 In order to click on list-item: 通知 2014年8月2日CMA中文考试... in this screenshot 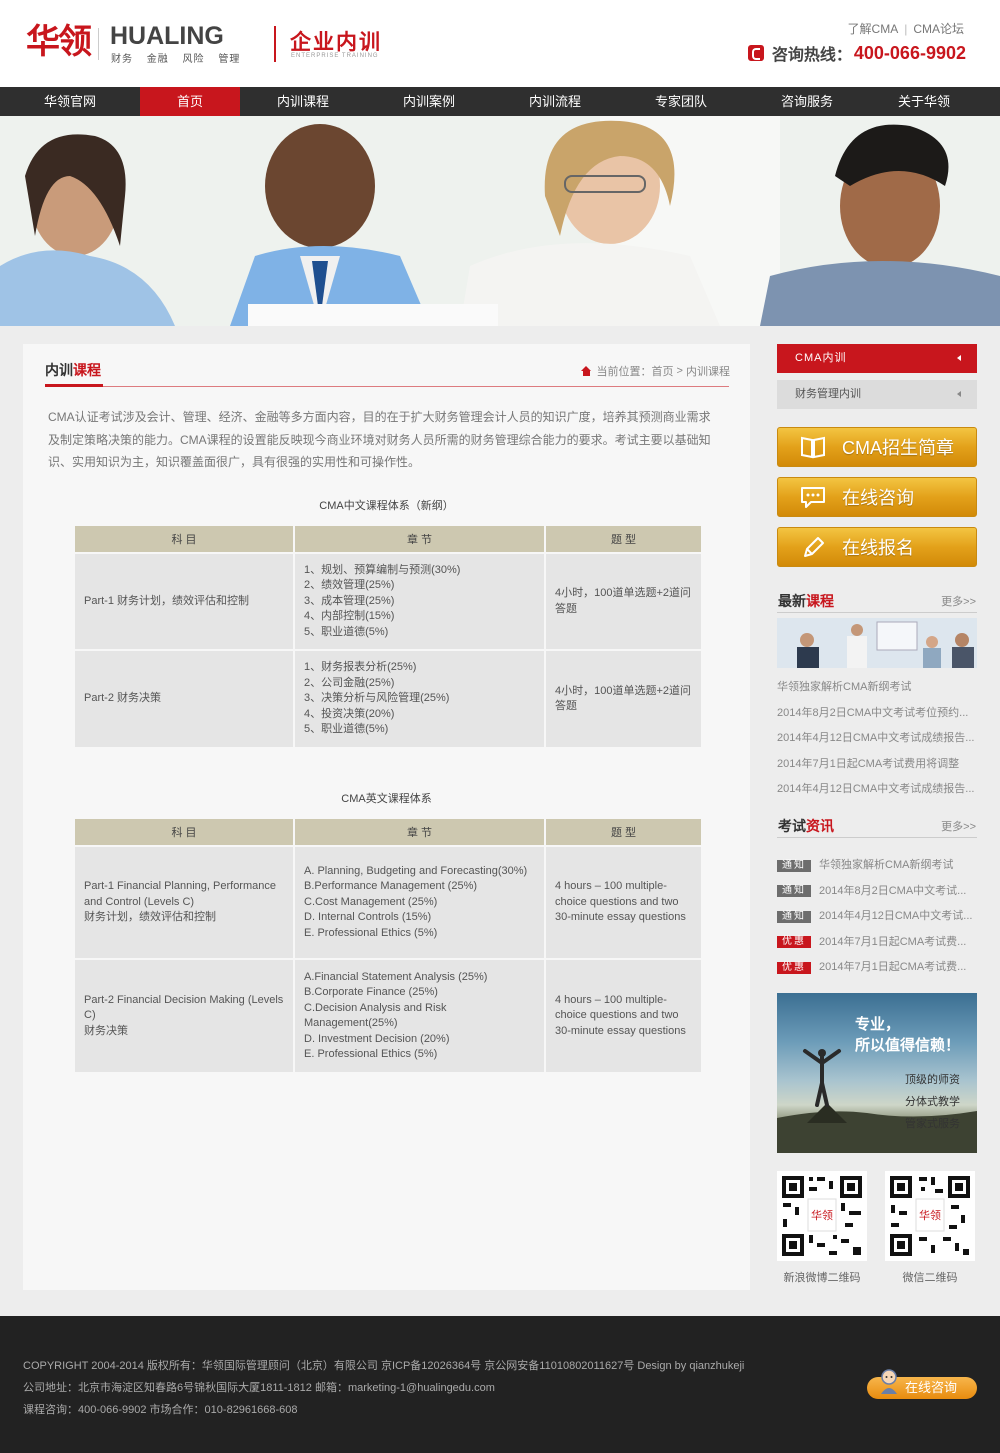, I will do `click(877, 892)`.